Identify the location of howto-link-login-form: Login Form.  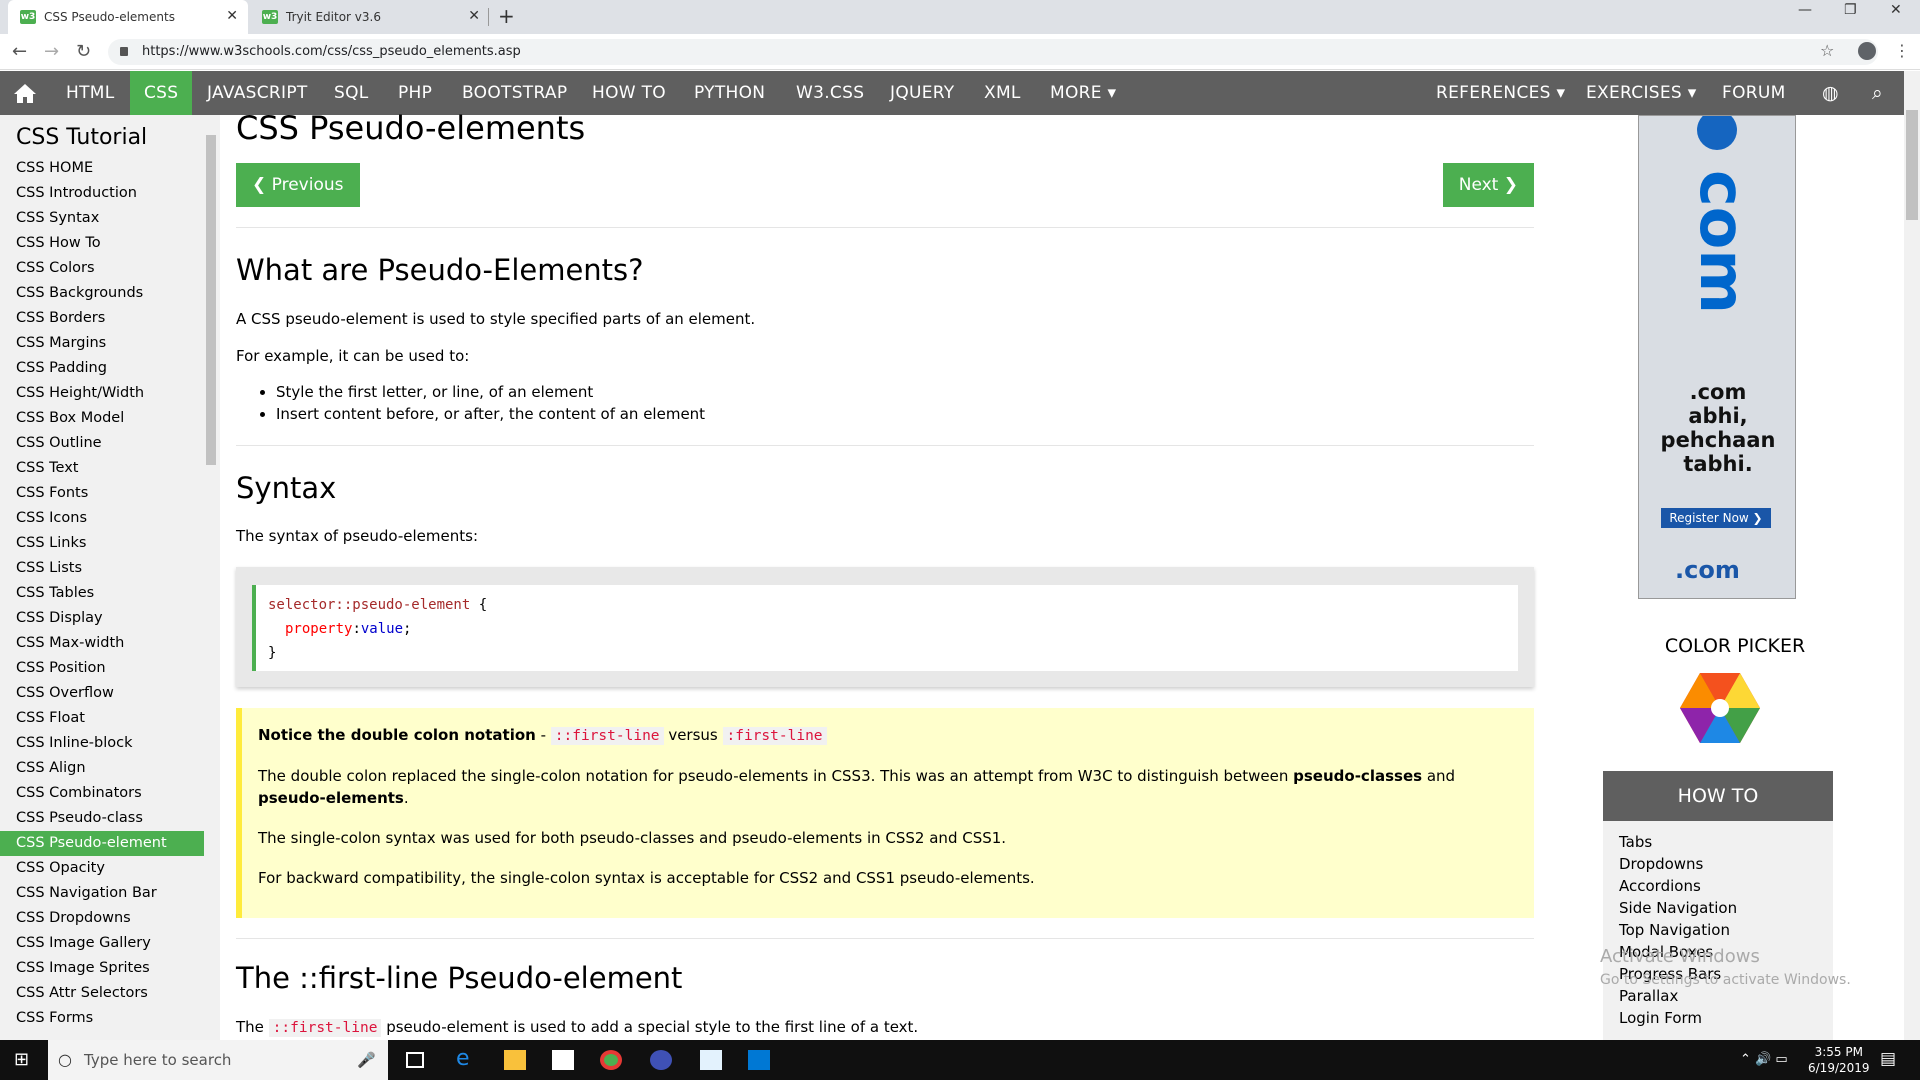
(1726, 1018).